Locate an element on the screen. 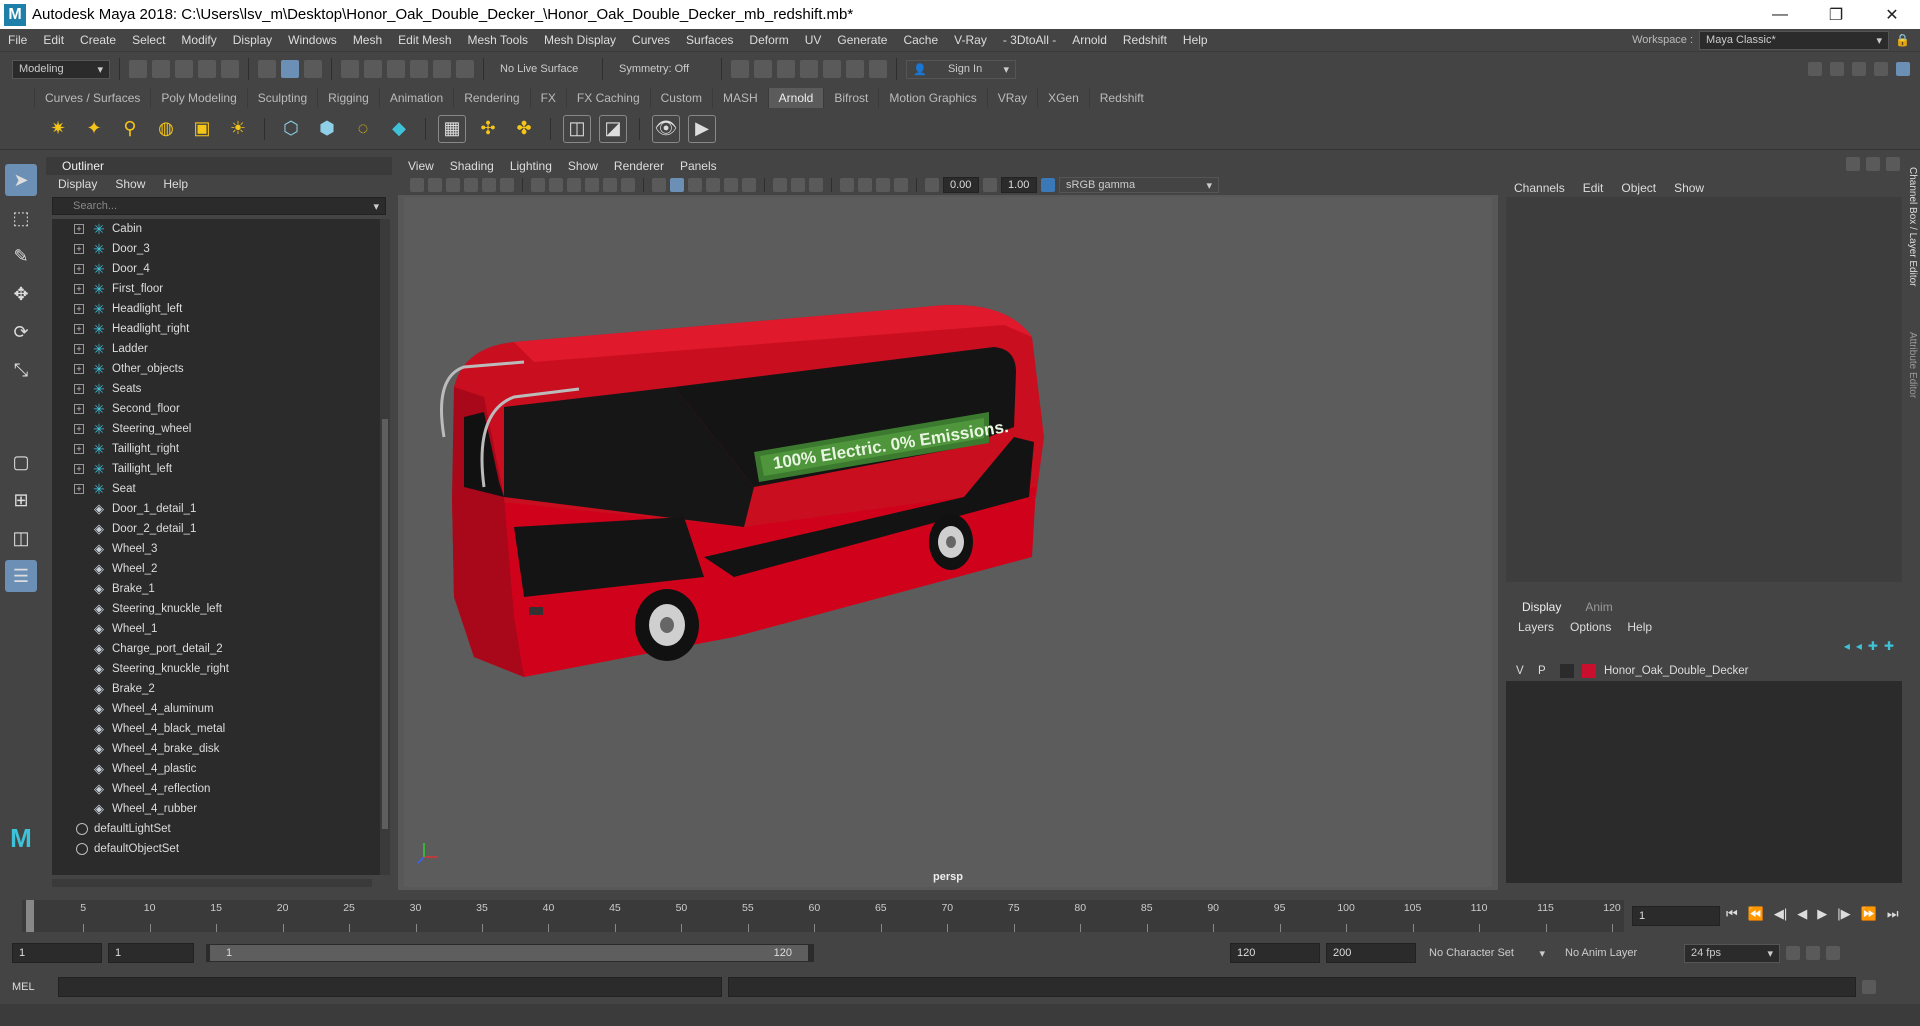 This screenshot has width=1920, height=1026. camera-select-icon is located at coordinates (417, 185).